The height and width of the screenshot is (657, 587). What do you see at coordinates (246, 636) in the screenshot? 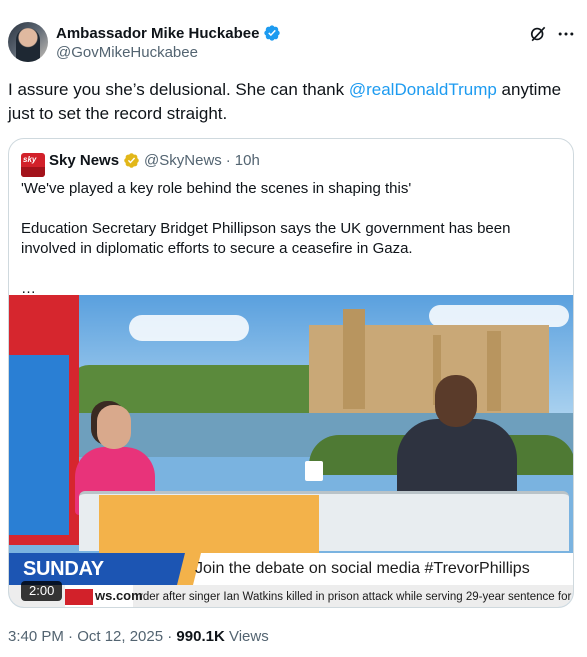
I see `views-label: Views` at bounding box center [246, 636].